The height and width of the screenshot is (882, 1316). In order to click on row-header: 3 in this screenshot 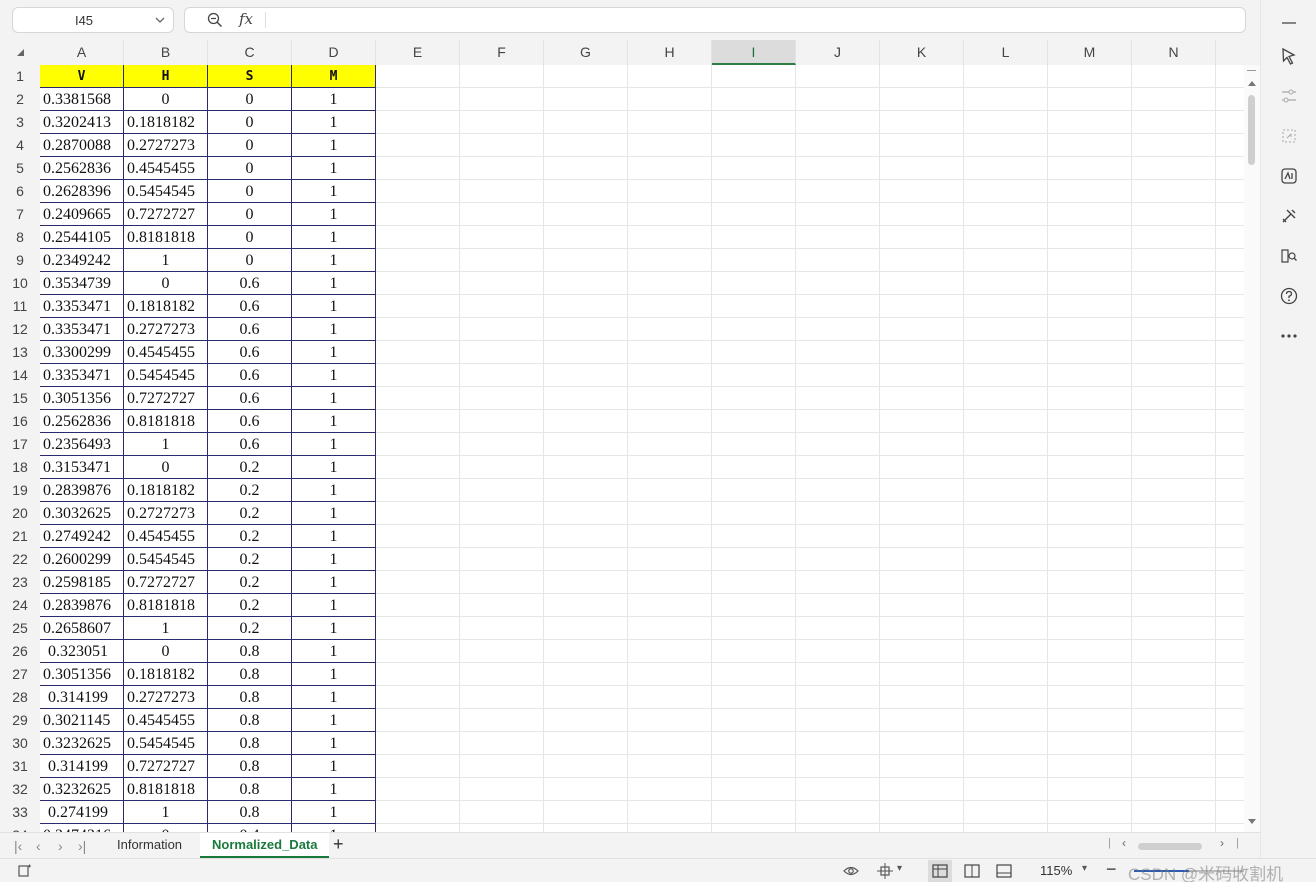, I will do `click(20, 122)`.